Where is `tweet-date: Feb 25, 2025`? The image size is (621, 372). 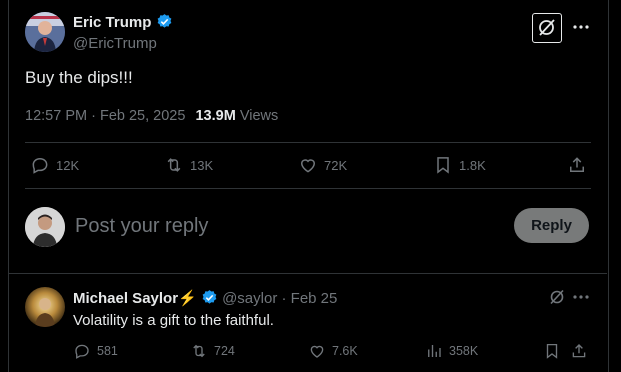 tweet-date: Feb 25, 2025 is located at coordinates (142, 116).